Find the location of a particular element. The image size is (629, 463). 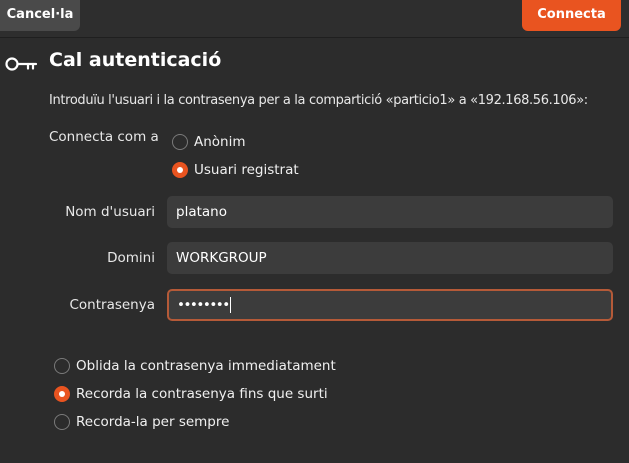

domain-label: Domini is located at coordinates (131, 258).